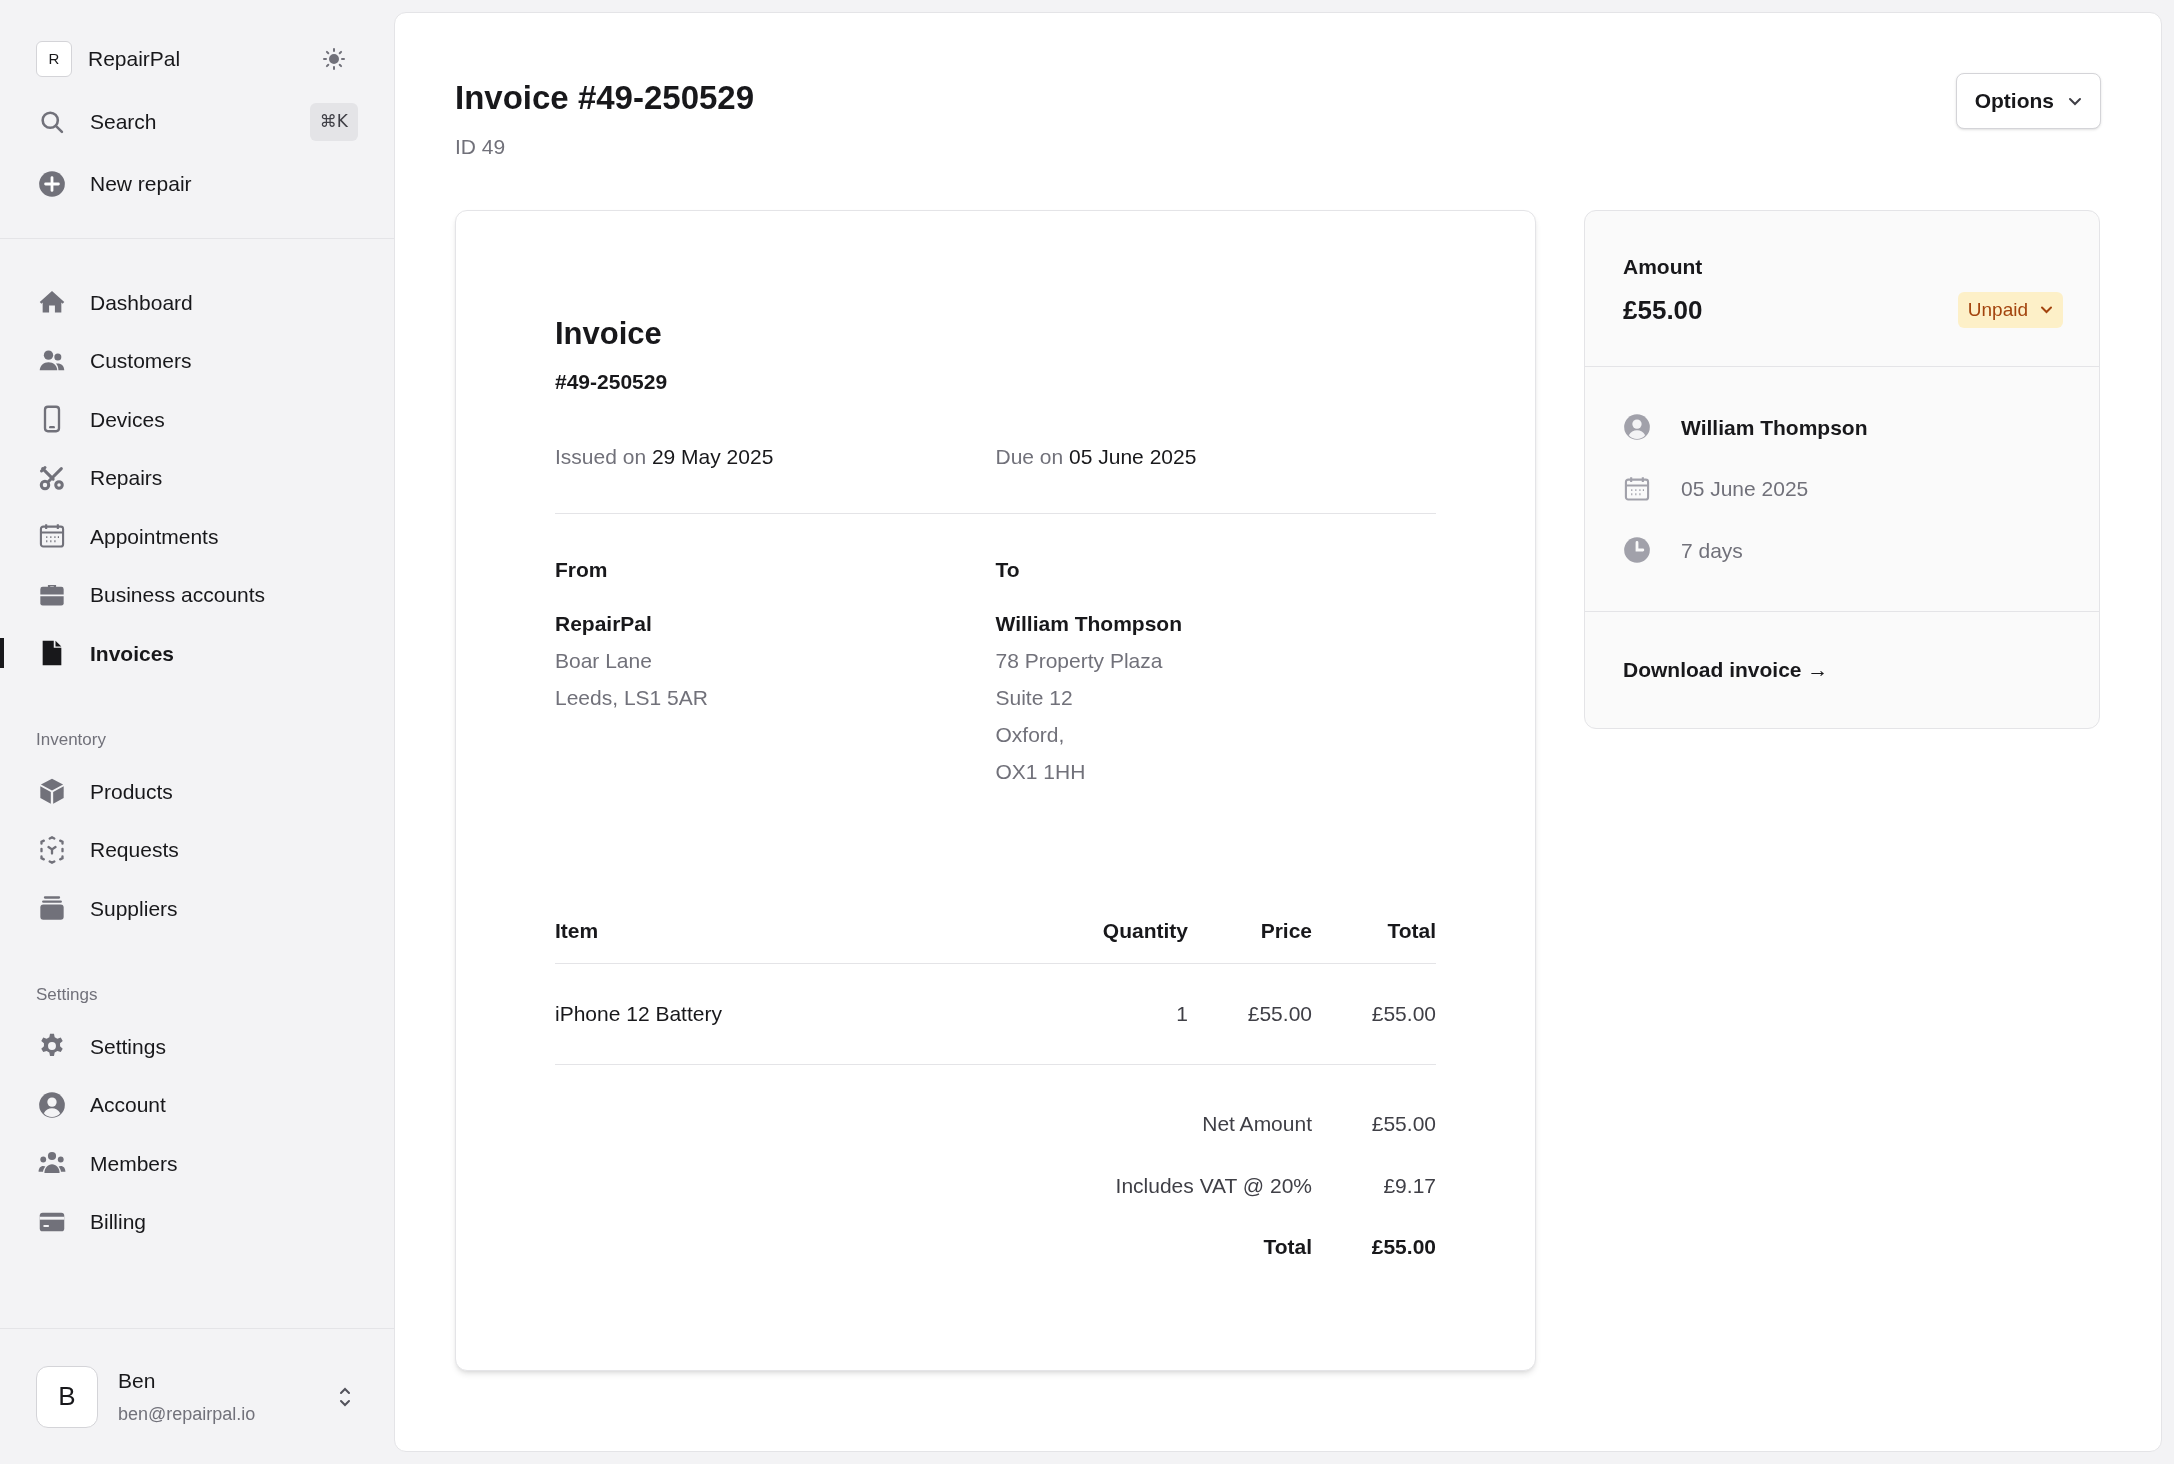  I want to click on sidebar-item: Dashboard, so click(197, 302).